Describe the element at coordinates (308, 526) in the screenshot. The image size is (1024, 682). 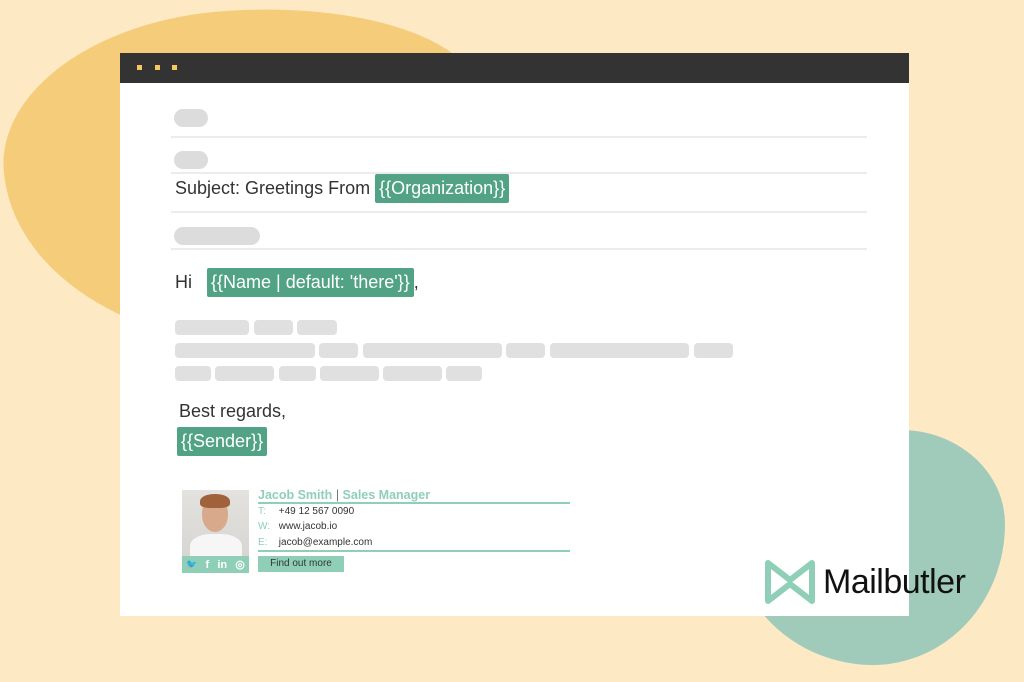
I see `signature-web: www.jacob.io` at that location.